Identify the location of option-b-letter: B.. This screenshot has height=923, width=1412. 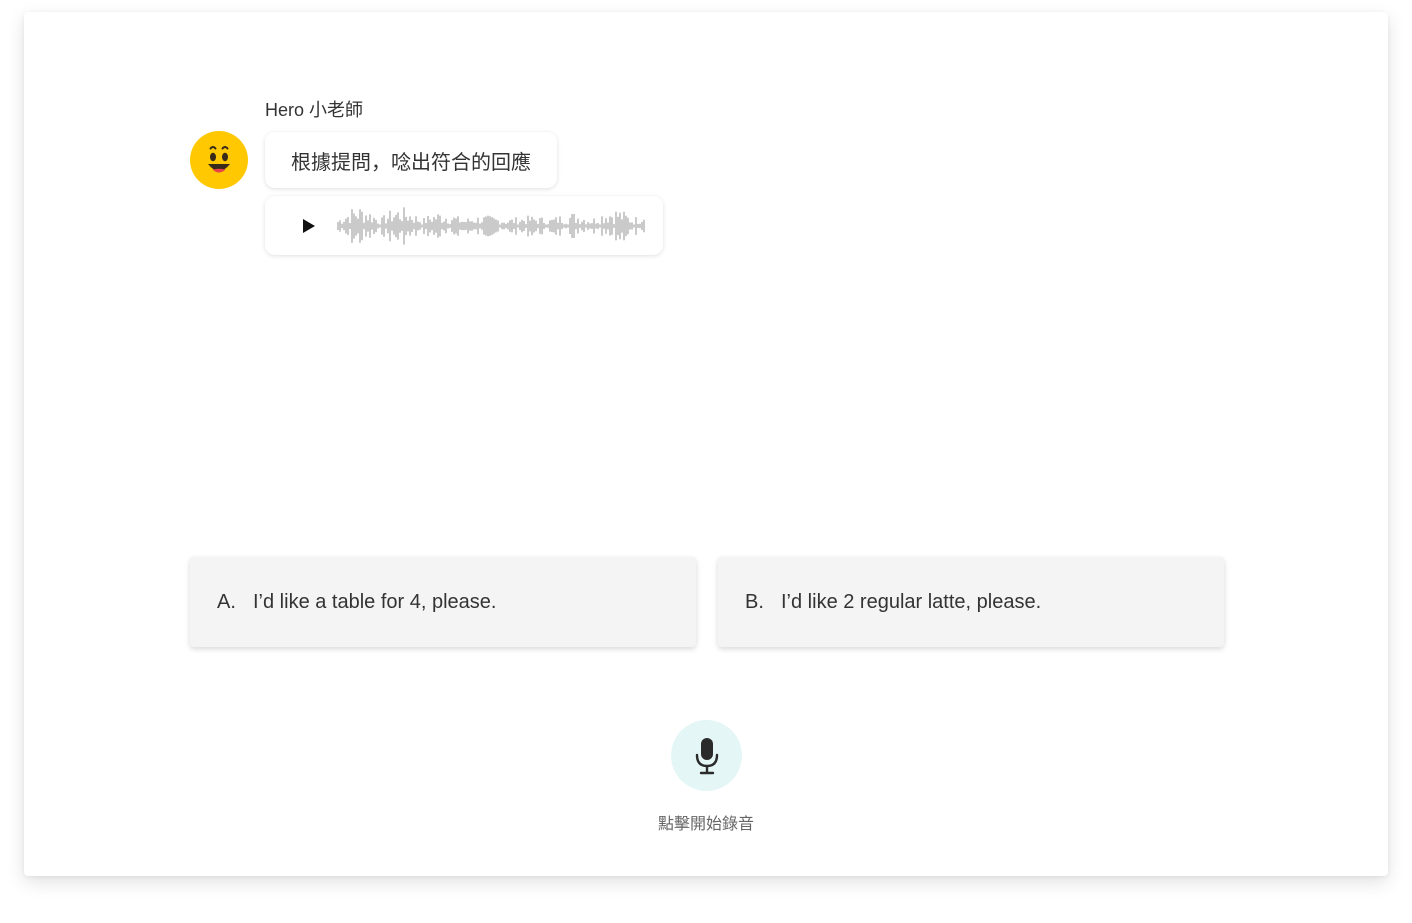
(754, 601).